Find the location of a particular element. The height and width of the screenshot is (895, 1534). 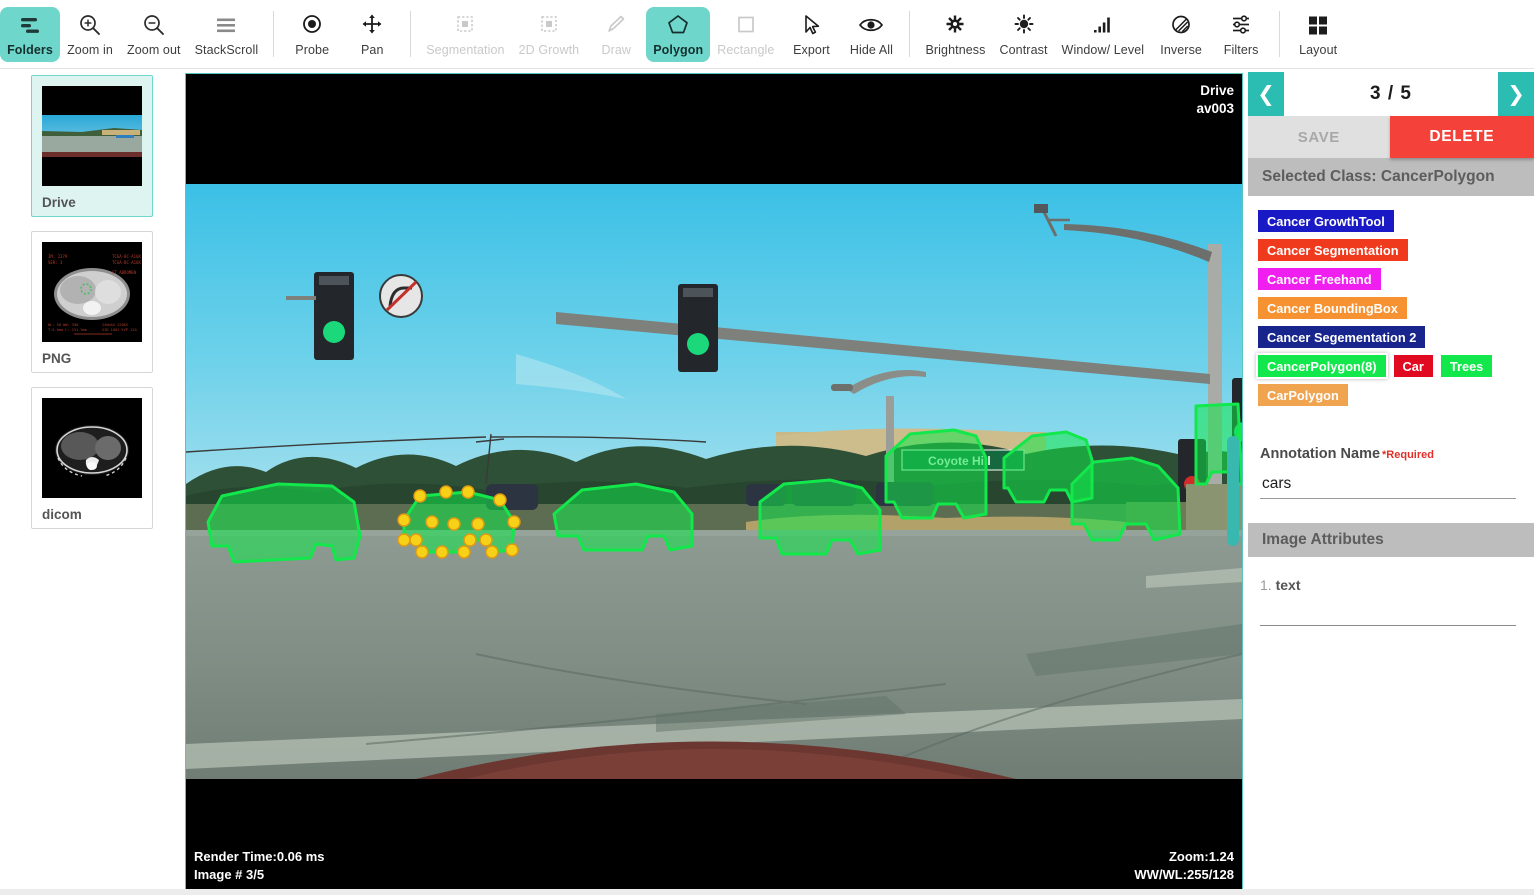

tool-label: Pan is located at coordinates (372, 49).